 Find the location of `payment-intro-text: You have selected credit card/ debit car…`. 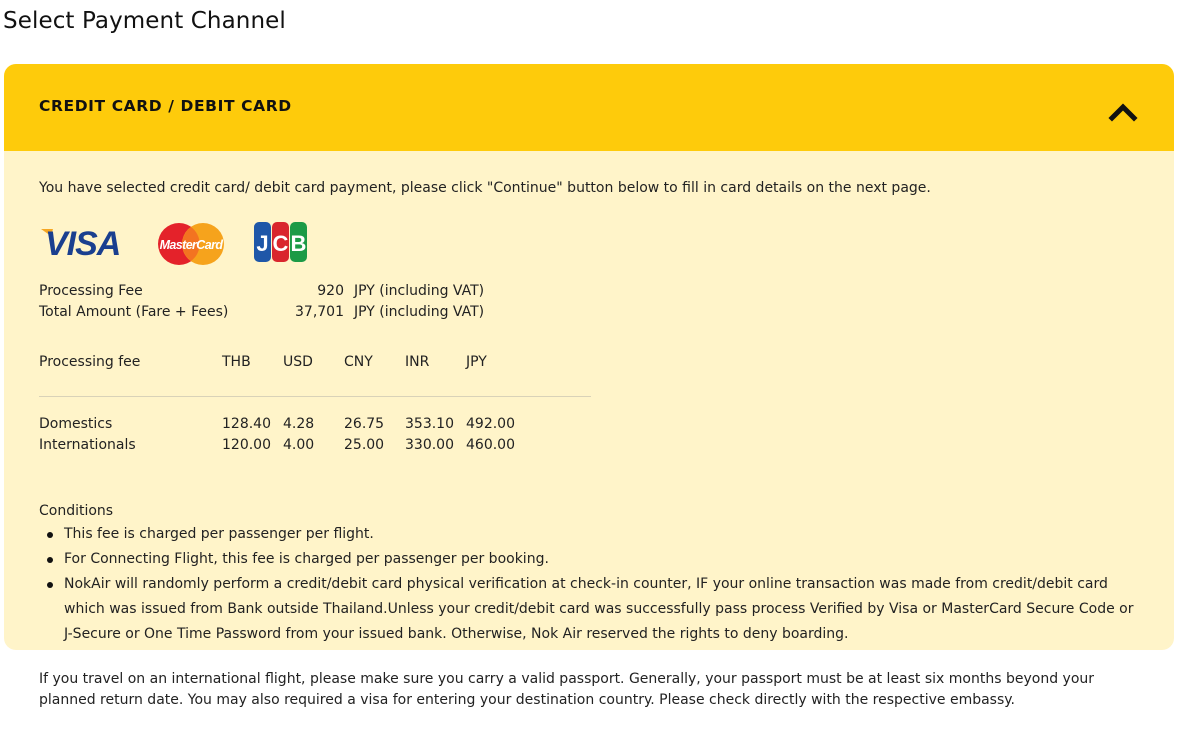

payment-intro-text: You have selected credit card/ debit car… is located at coordinates (485, 188).